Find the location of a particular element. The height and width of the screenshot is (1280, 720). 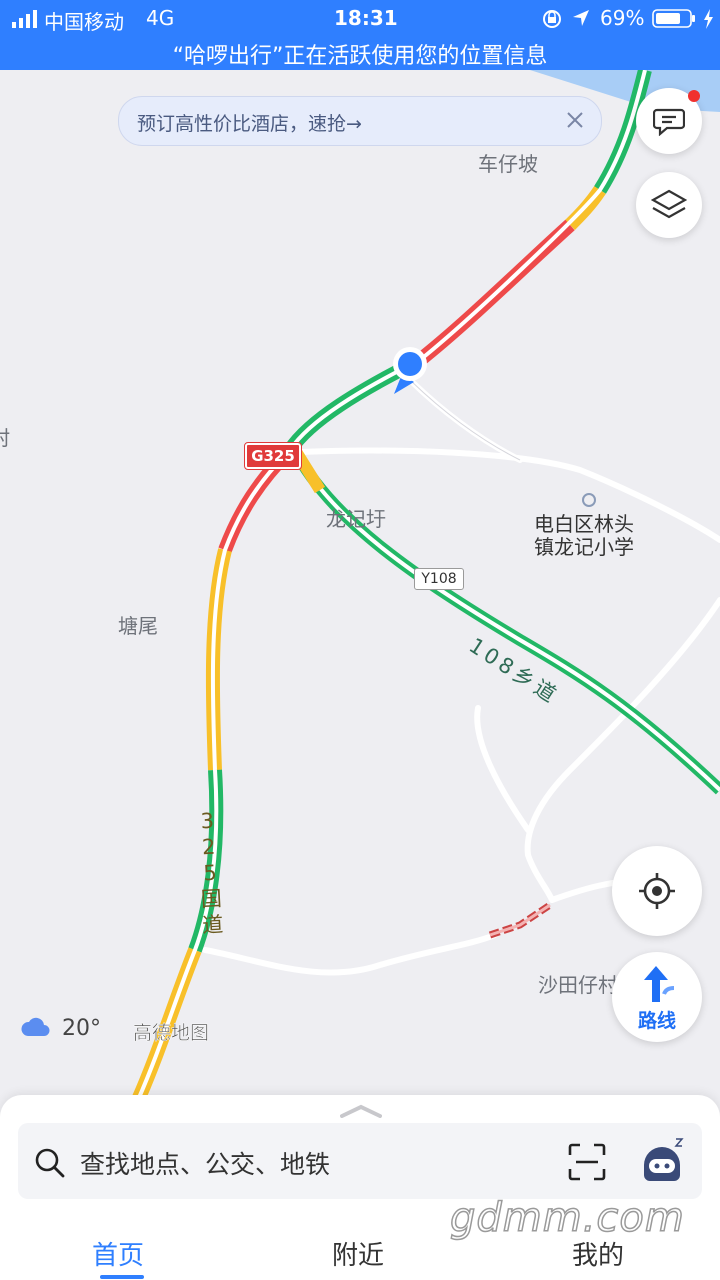

battery-percentage: 69% is located at coordinates (622, 18).